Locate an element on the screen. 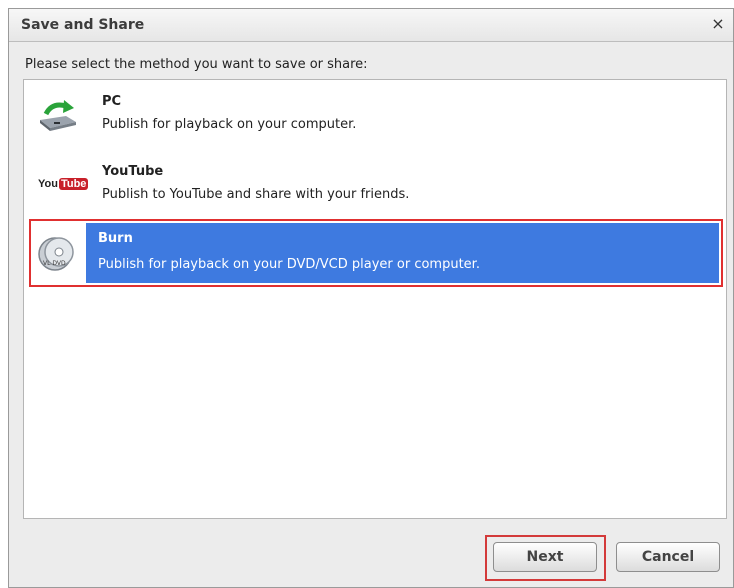 The image size is (734, 588). option-pc-name: PC is located at coordinates (112, 101).